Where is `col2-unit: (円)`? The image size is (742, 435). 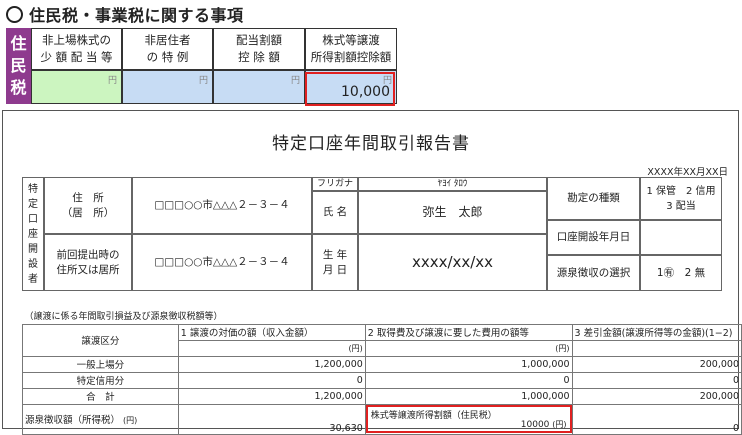 col2-unit: (円) is located at coordinates (468, 348).